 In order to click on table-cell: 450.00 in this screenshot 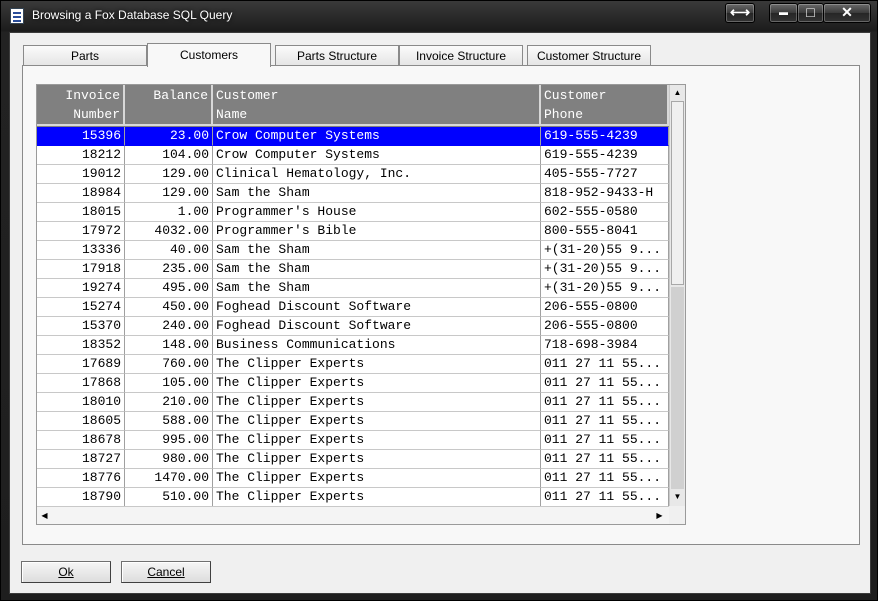, I will do `click(169, 307)`.